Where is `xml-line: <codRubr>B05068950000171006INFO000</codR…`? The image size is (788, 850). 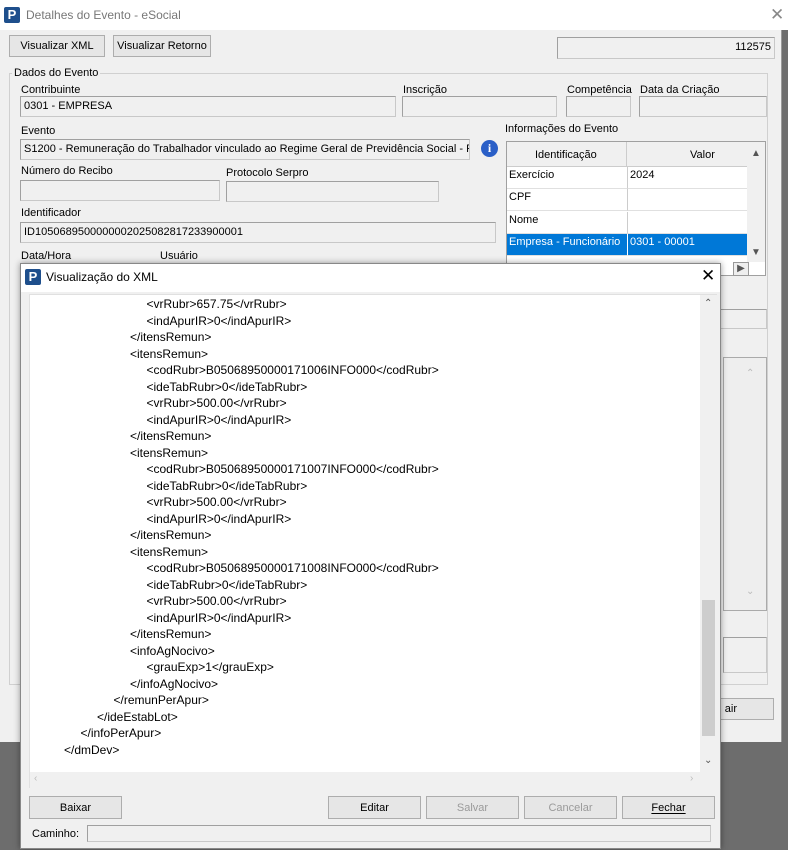 xml-line: <codRubr>B05068950000171006INFO000</codR… is located at coordinates (292, 370).